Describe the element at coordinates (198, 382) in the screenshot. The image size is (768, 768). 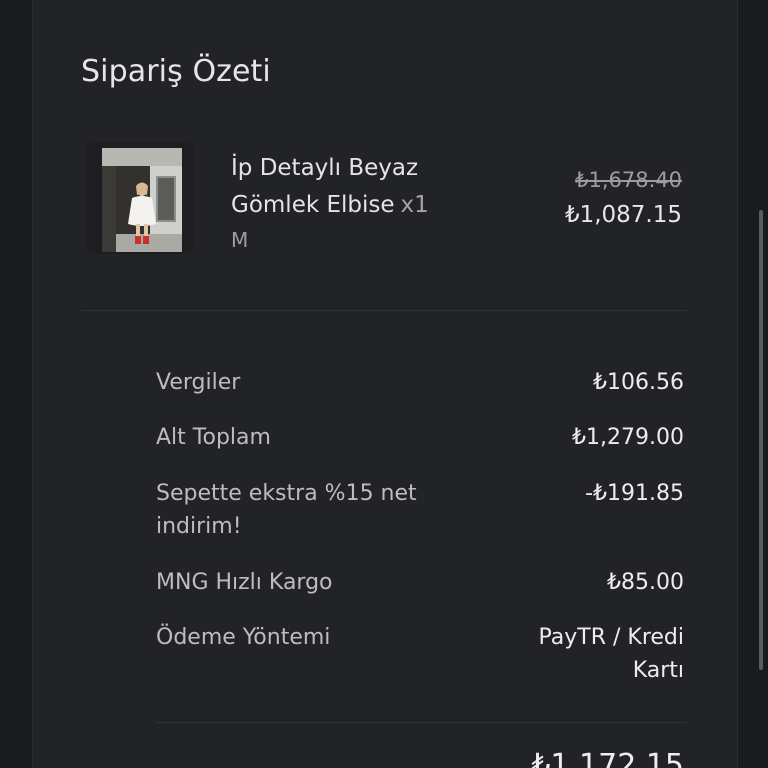
I see `taxes-label: Vergiler` at that location.